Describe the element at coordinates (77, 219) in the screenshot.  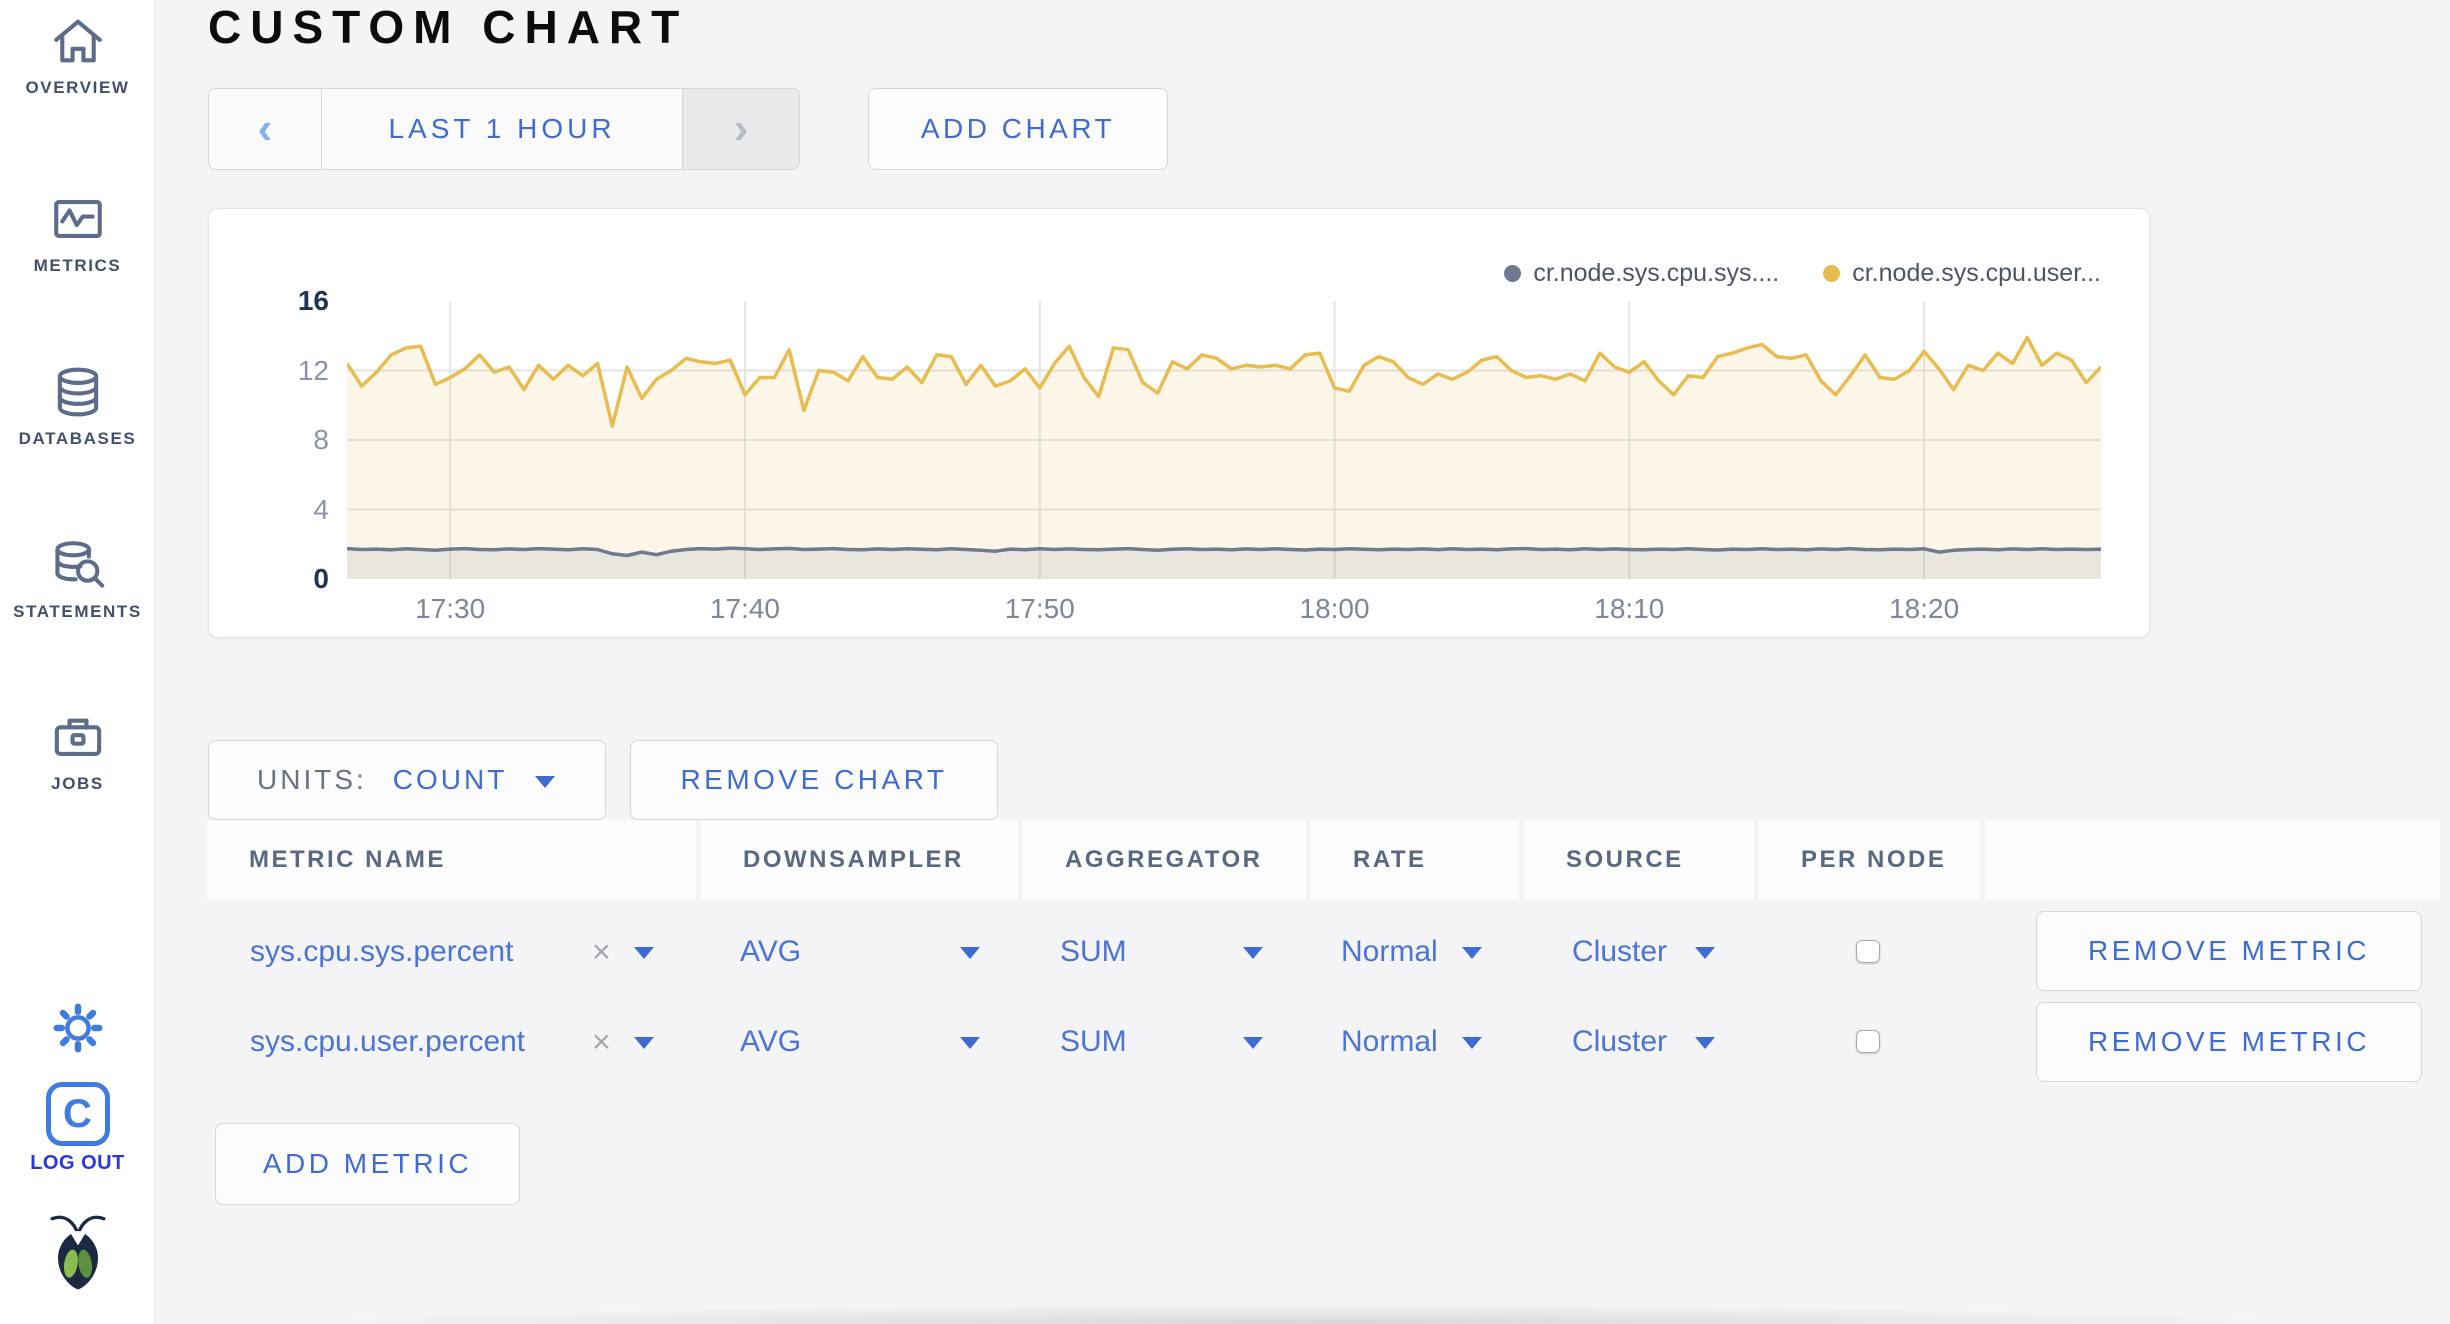
I see `metrics-icon` at that location.